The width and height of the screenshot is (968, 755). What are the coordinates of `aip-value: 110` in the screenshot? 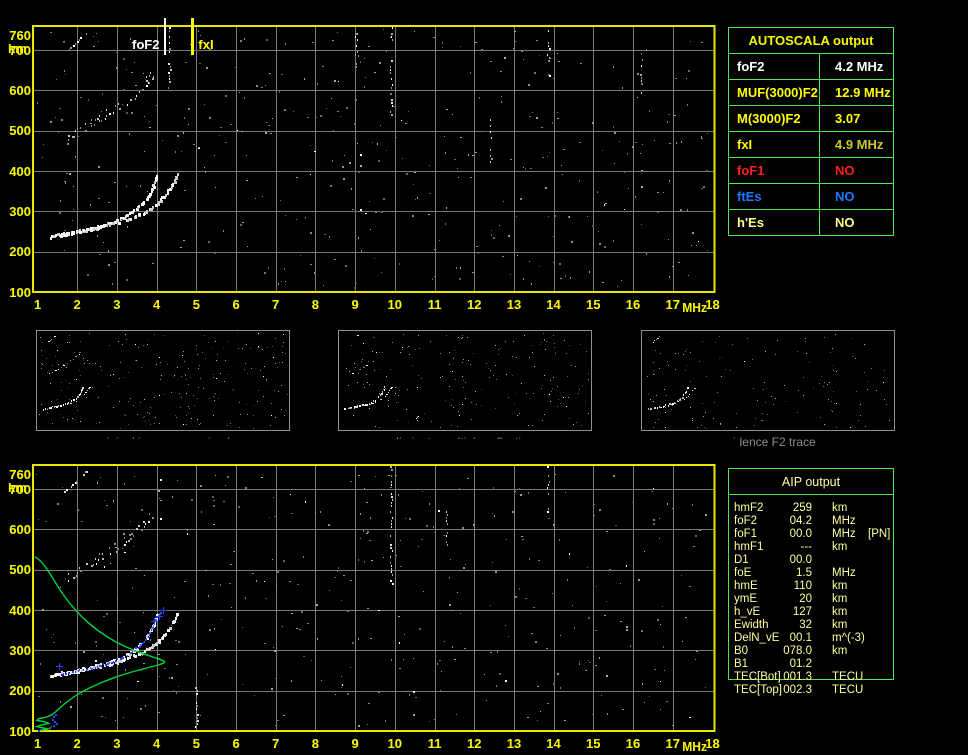 It's located at (802, 586).